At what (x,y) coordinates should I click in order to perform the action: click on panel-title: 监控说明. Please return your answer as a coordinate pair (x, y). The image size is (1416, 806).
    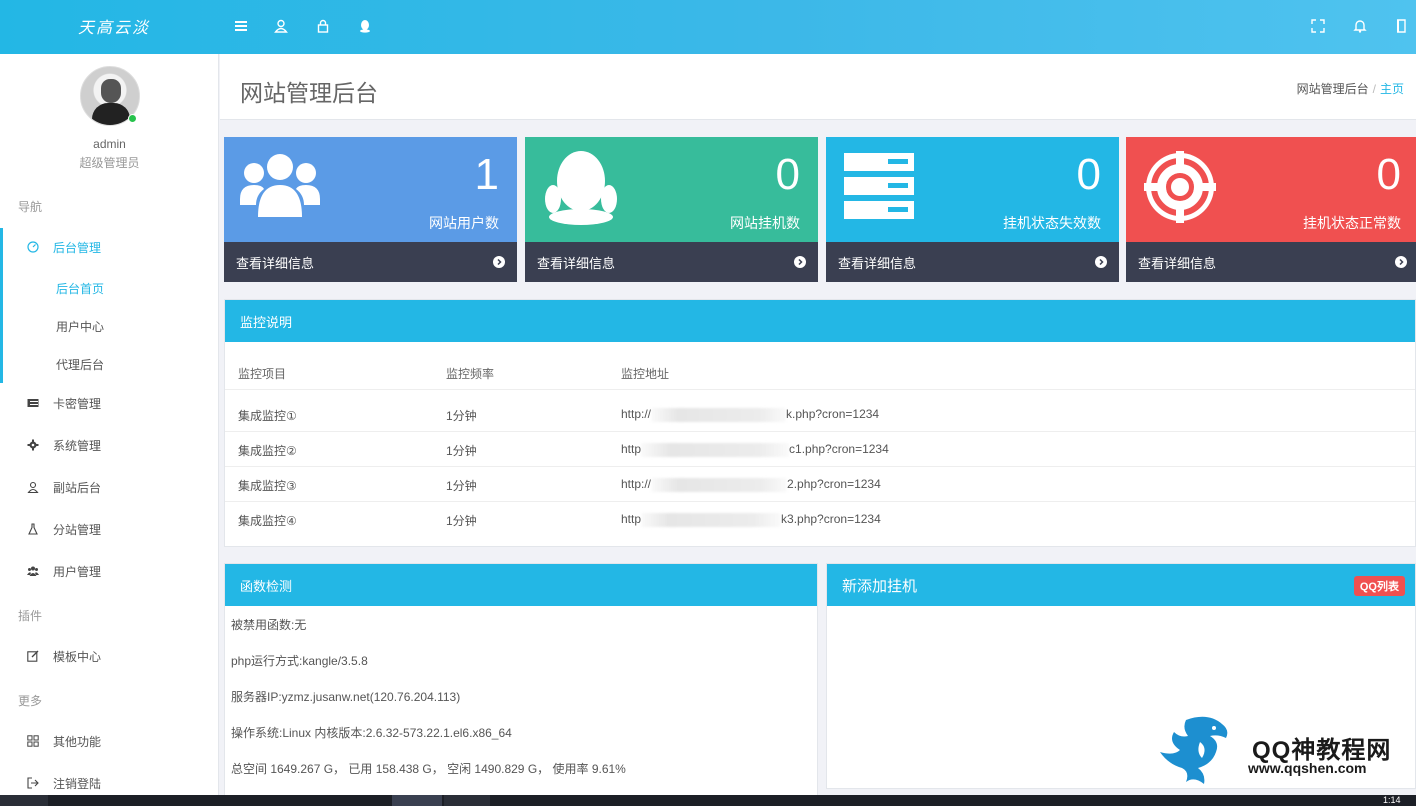
    Looking at the image, I should click on (820, 321).